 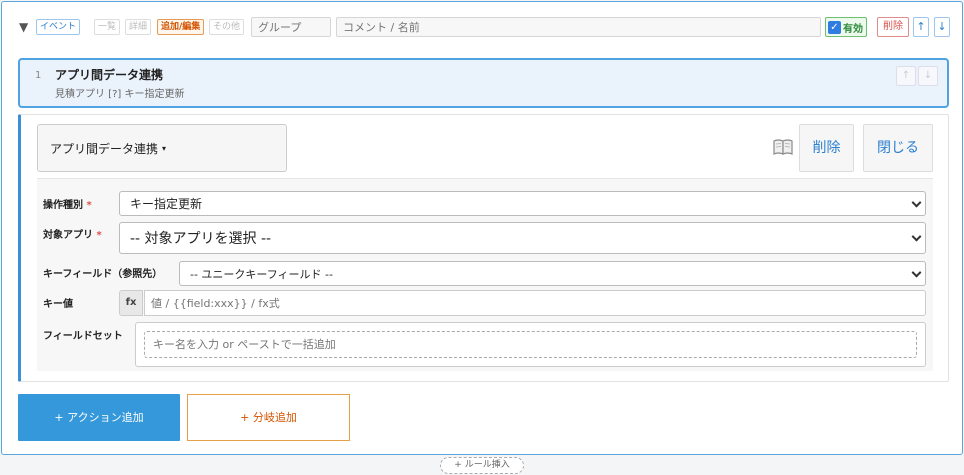 What do you see at coordinates (482, 465) in the screenshot?
I see `insert-rule-button: + ルール挿入` at bounding box center [482, 465].